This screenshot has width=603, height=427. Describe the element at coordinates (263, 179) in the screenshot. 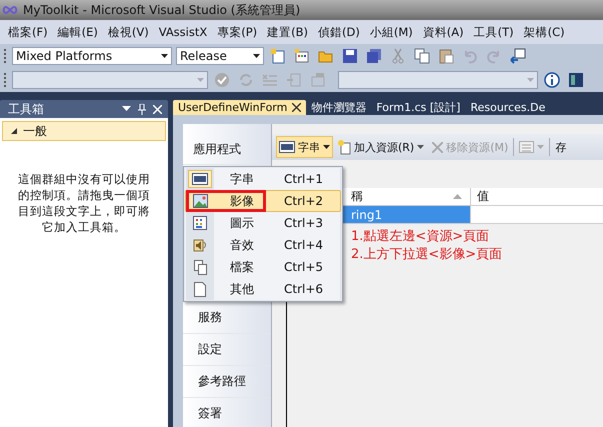

I see `menu-item: 字串 Ctrl+1` at that location.